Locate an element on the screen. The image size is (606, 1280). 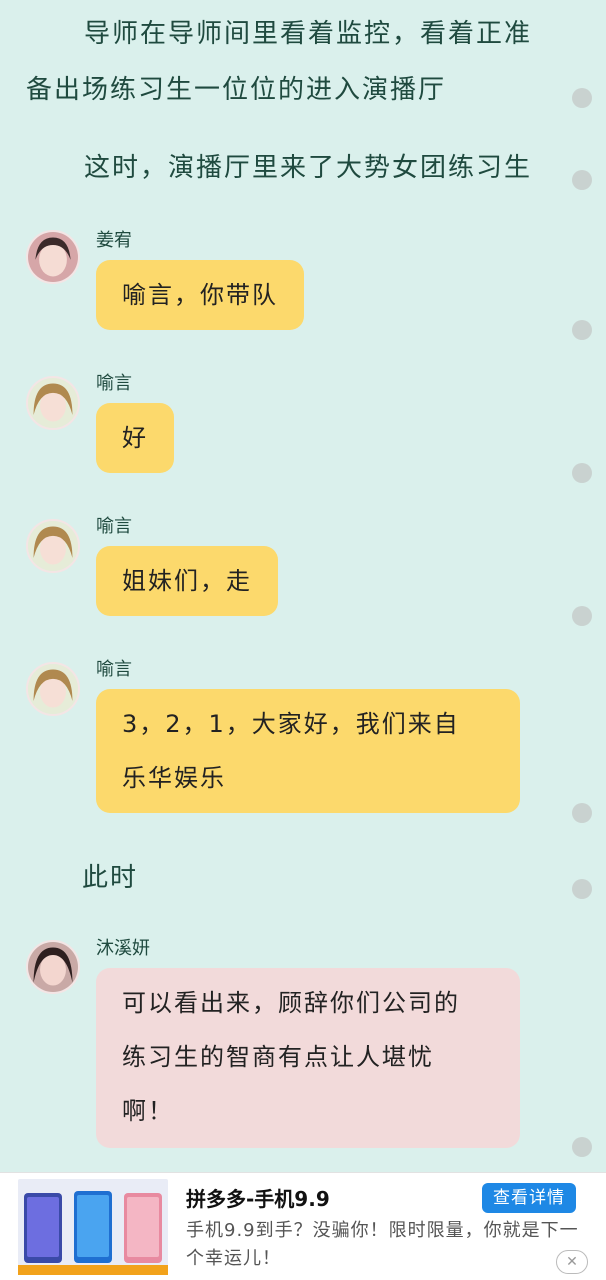
message-text: 可以看出来，顾辞你们公司的 is located at coordinates (291, 1003).